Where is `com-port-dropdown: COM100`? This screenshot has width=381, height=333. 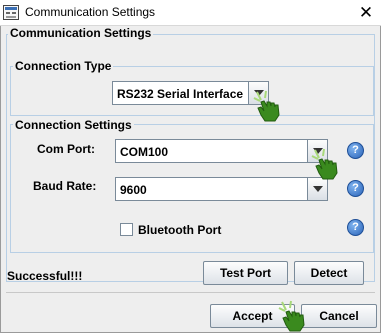
com-port-dropdown: COM100 is located at coordinates (221, 151).